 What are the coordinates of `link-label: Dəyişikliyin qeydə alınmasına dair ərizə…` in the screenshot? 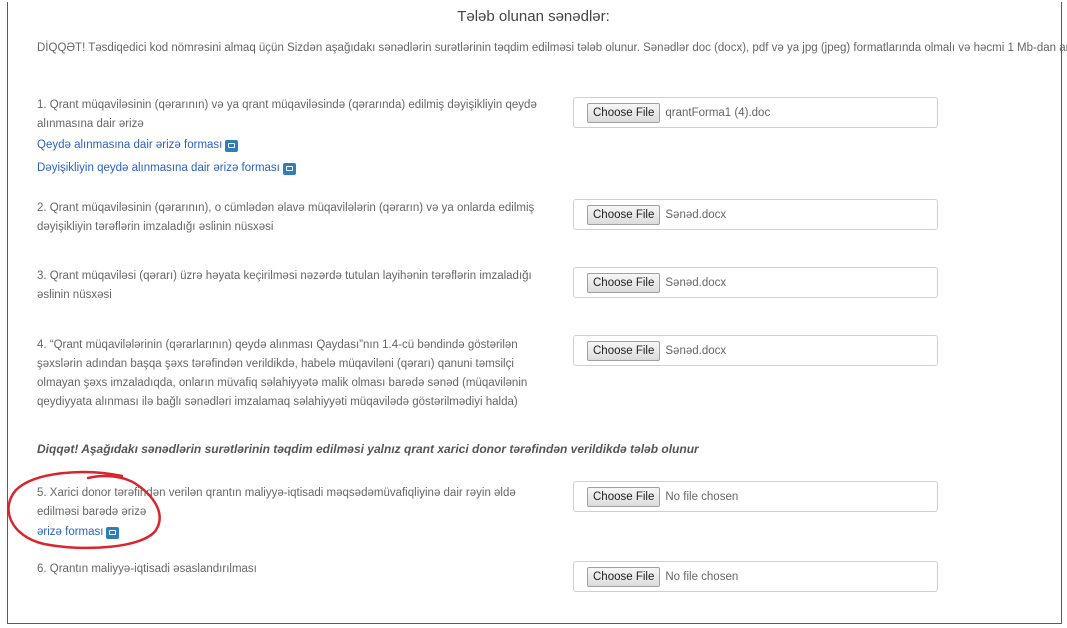 It's located at (158, 168).